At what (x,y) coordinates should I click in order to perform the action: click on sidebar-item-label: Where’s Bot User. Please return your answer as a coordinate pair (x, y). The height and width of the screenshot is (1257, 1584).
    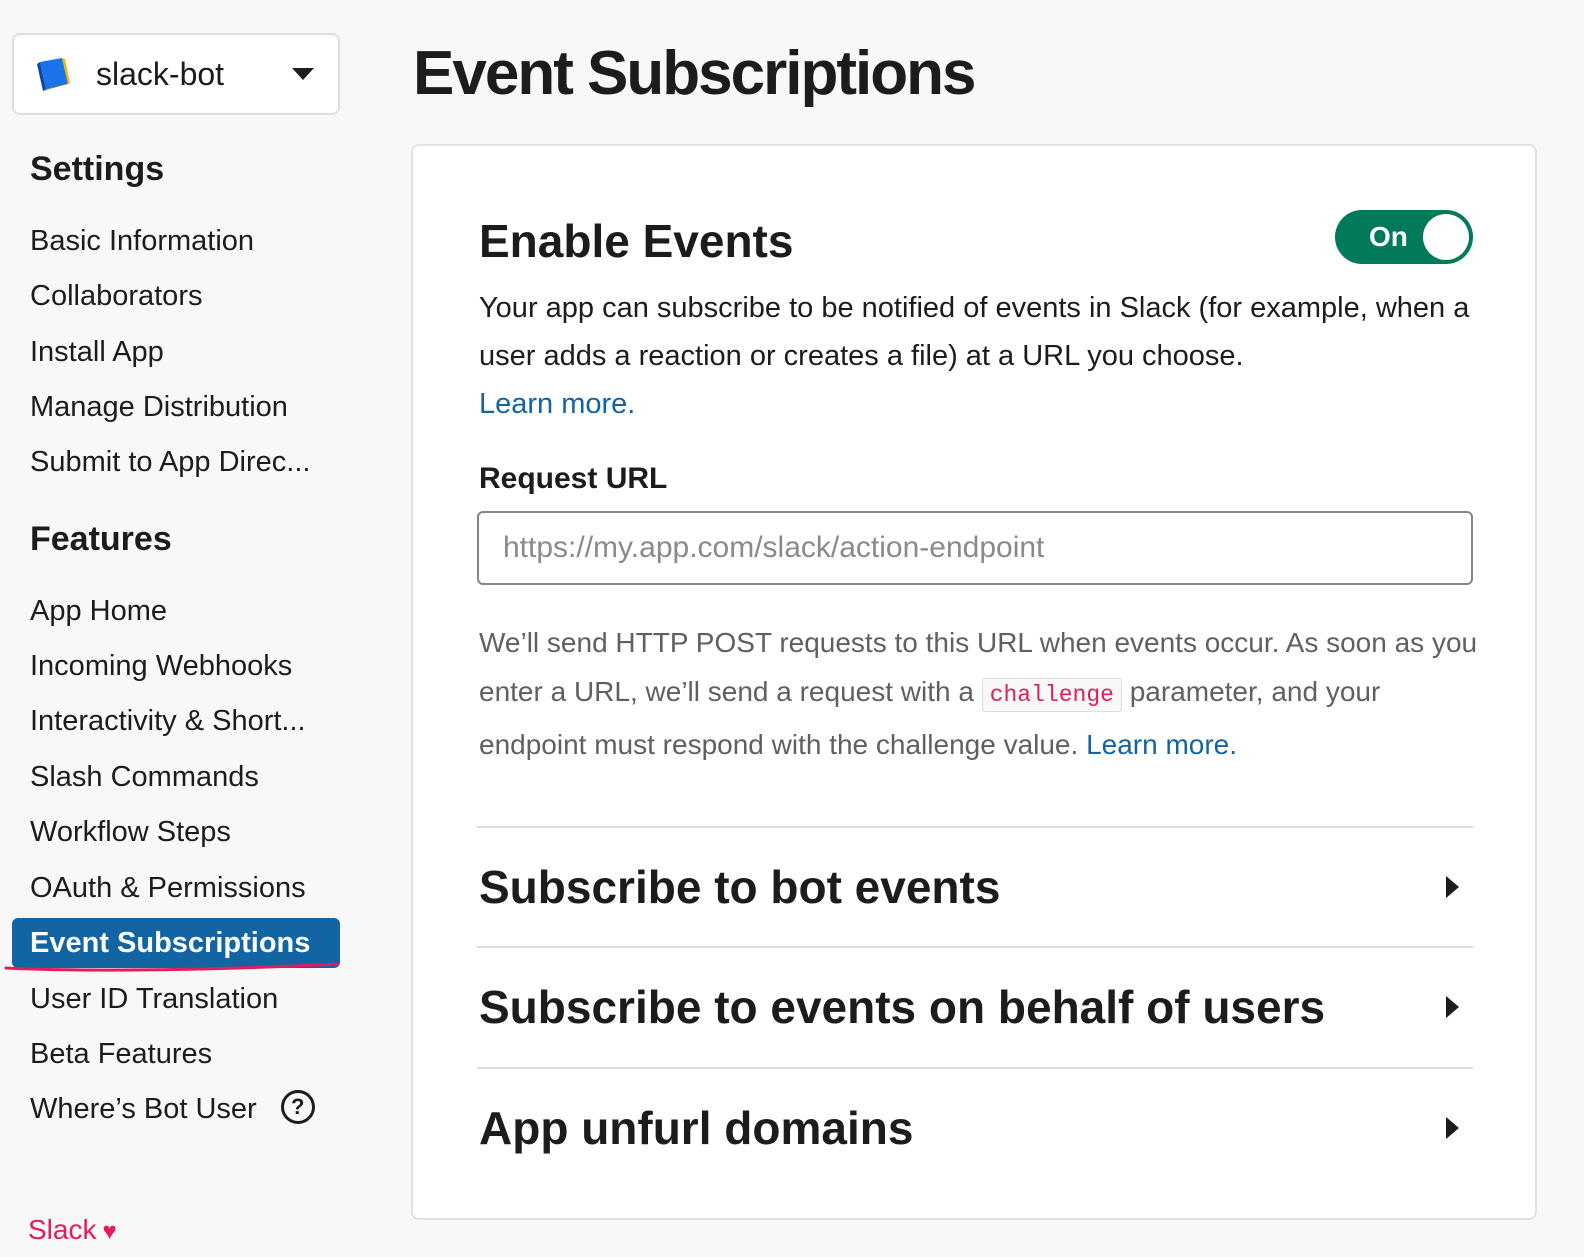
    Looking at the image, I should click on (143, 1109).